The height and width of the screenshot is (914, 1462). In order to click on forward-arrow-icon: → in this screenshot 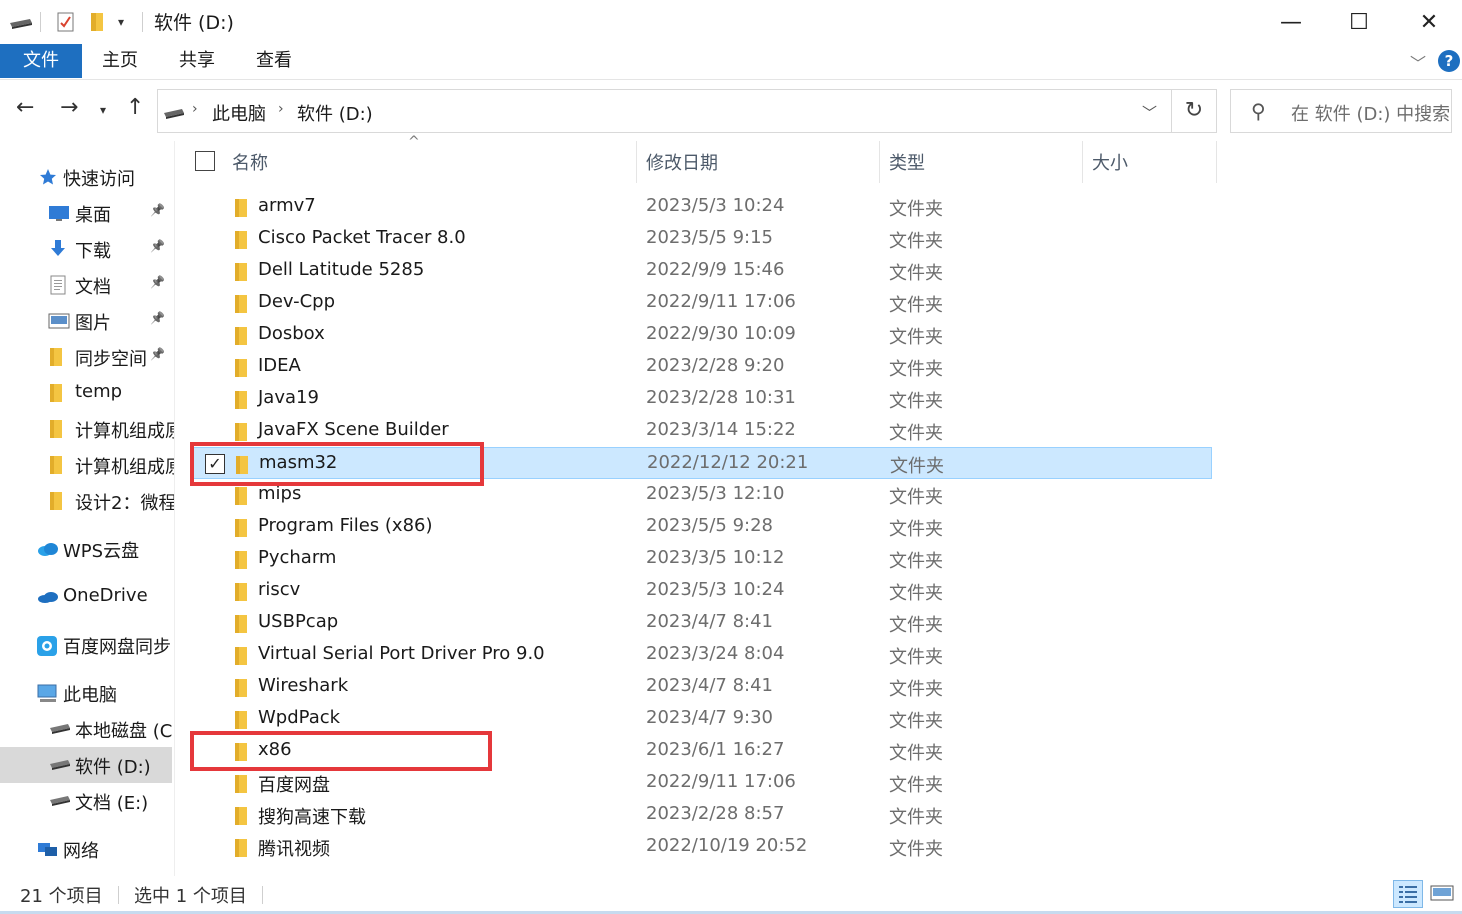, I will do `click(69, 107)`.